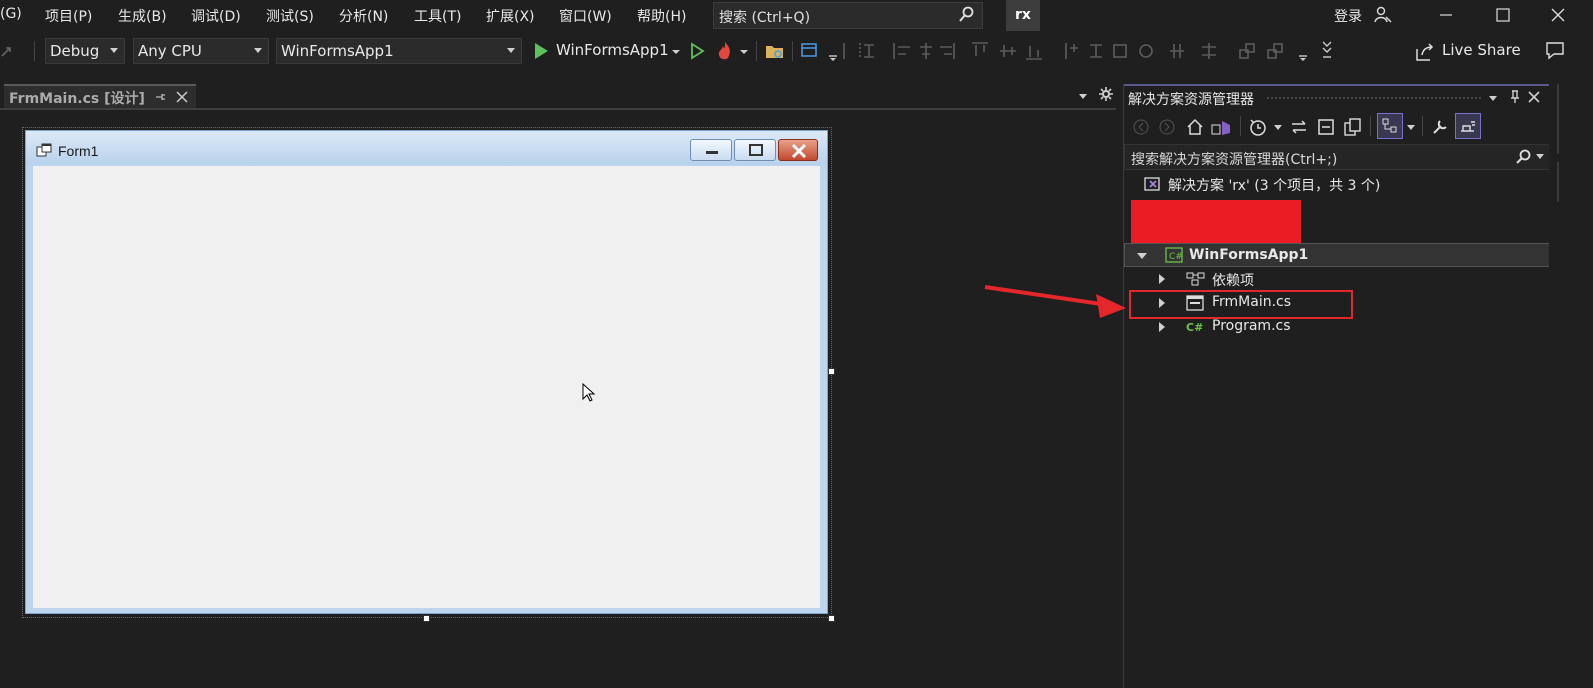  Describe the element at coordinates (100, 96) in the screenshot. I see `document-tab-frmmain-designer: FrmMain.cs [设计]` at that location.